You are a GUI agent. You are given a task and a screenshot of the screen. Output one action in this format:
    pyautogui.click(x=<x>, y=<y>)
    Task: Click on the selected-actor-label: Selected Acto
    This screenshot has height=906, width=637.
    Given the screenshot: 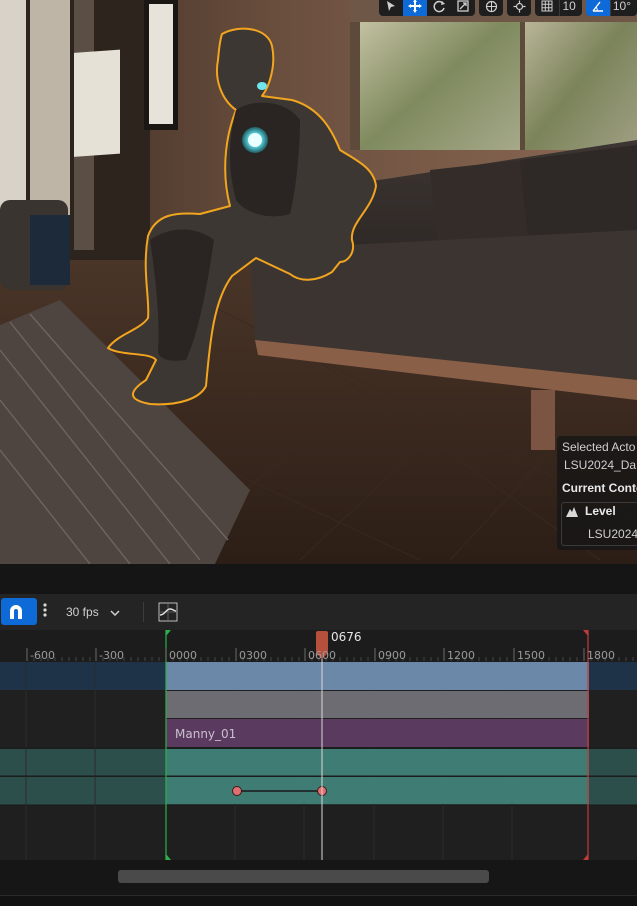 What is the action you would take?
    pyautogui.click(x=599, y=447)
    